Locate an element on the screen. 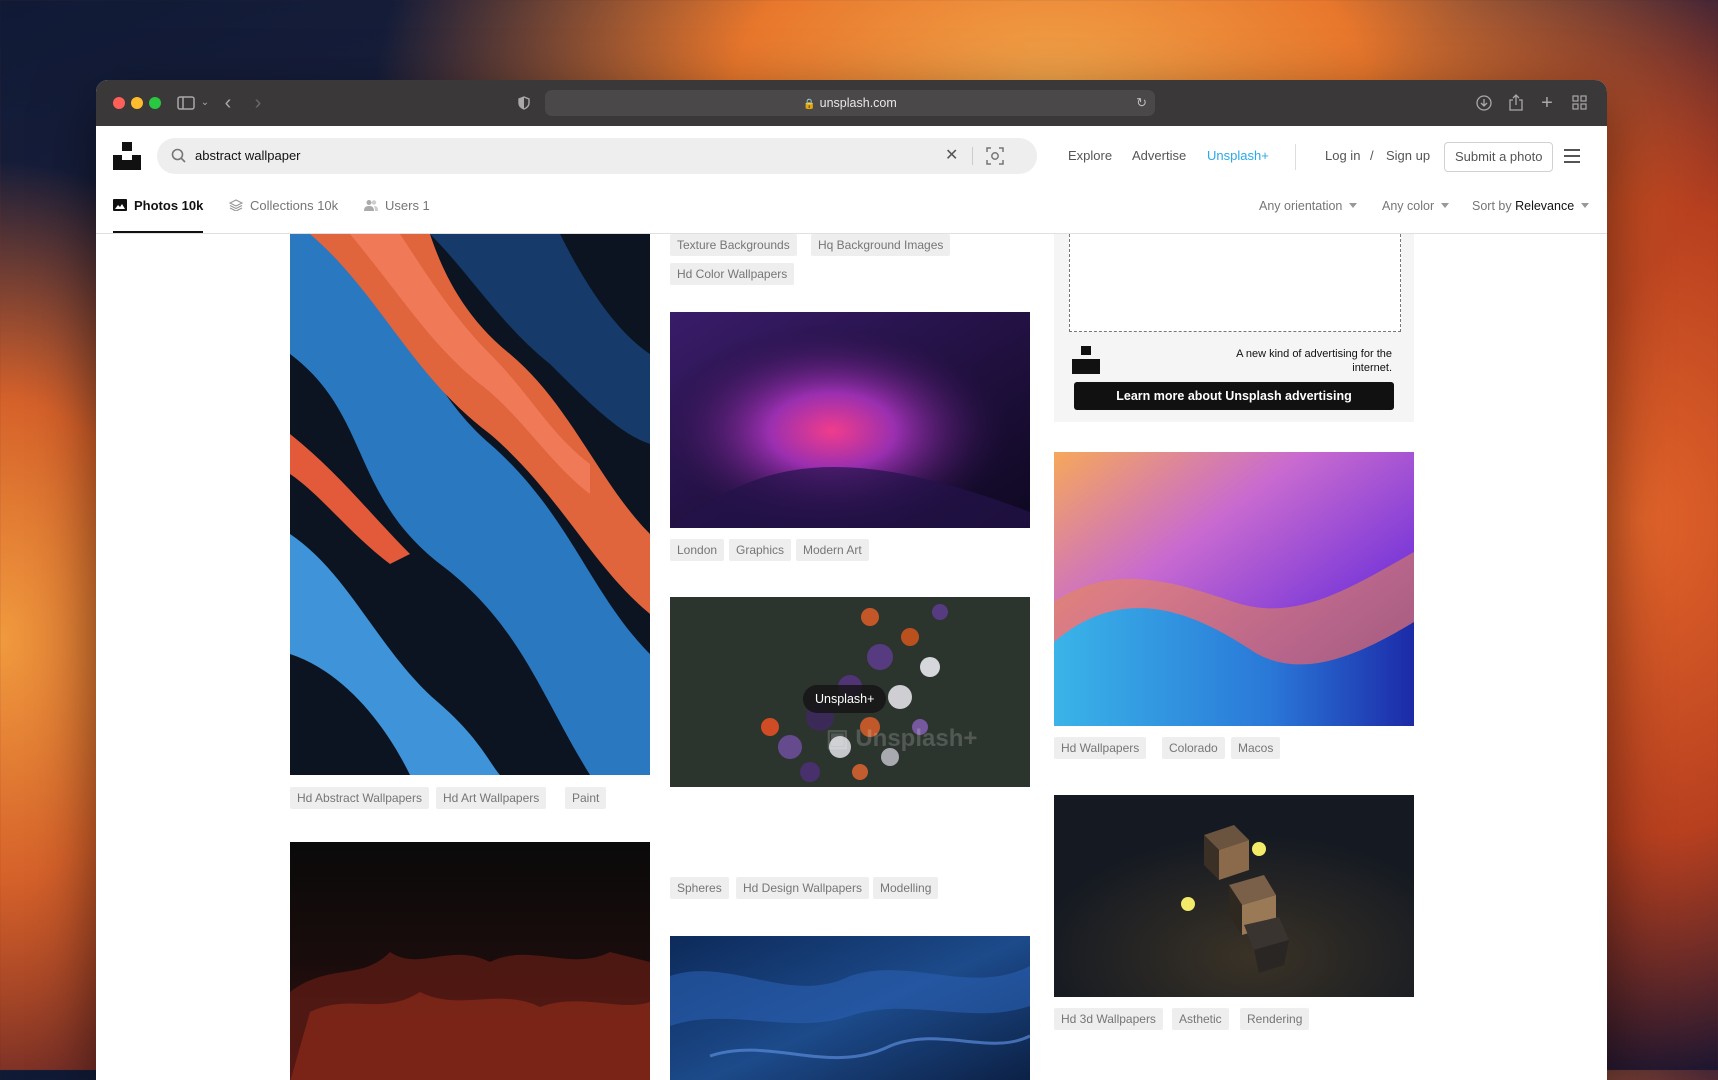 The width and height of the screenshot is (1718, 1080). tab-users: Users 1 is located at coordinates (397, 209).